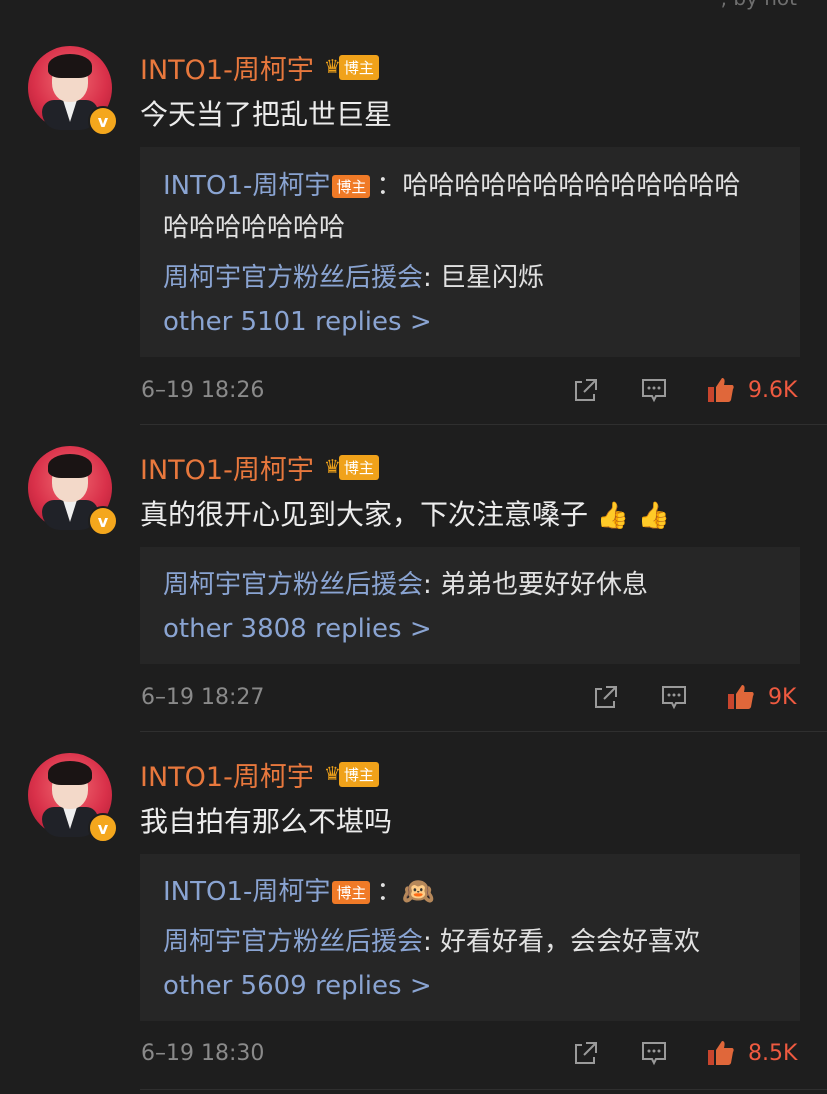  What do you see at coordinates (203, 697) in the screenshot?
I see `comment-time: 6–19 18:27` at bounding box center [203, 697].